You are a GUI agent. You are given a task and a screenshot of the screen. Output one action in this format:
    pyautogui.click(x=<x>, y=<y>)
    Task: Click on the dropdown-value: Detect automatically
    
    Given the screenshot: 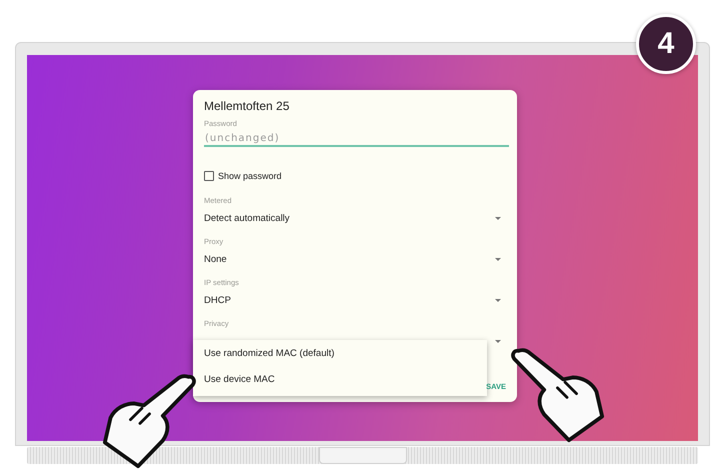 What is the action you would take?
    pyautogui.click(x=247, y=218)
    